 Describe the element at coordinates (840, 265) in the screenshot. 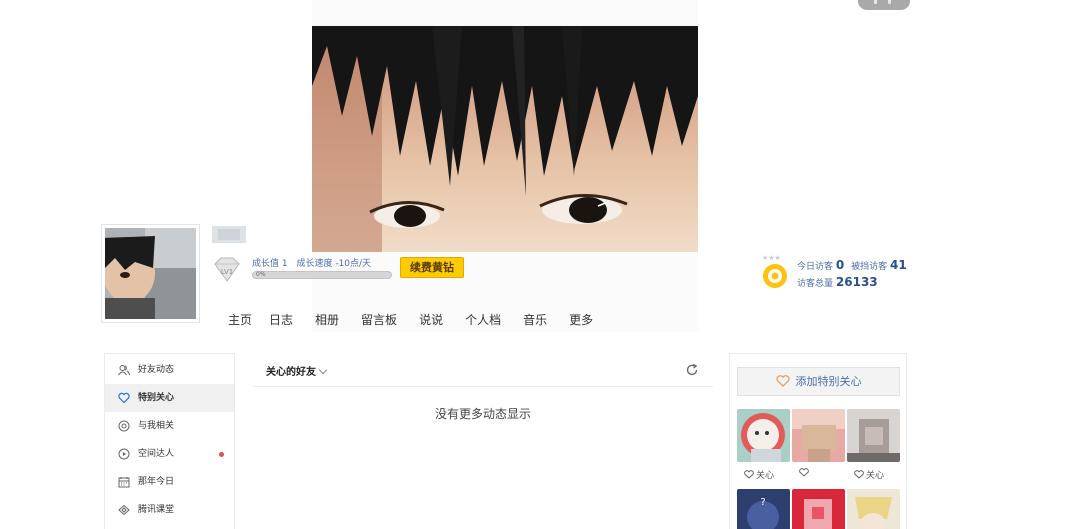

I see `today-visitors-value: 0` at that location.